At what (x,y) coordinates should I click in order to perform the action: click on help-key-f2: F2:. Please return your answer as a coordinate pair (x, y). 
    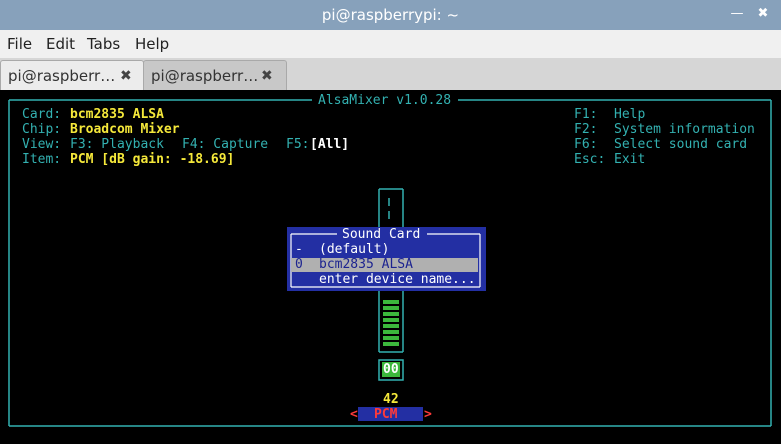
    Looking at the image, I should click on (586, 129).